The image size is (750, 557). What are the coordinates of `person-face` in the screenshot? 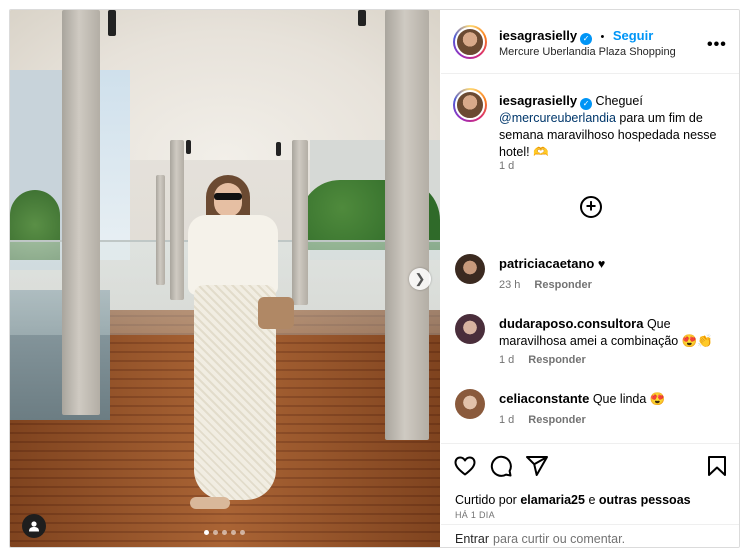 It's located at (228, 200).